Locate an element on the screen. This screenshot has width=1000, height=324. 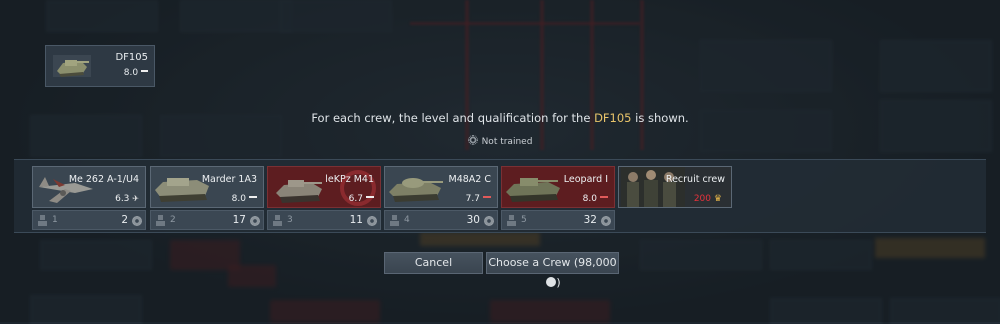
recruit-crew-slot: Recruit crew 200 ♛ is located at coordinates (675, 198).